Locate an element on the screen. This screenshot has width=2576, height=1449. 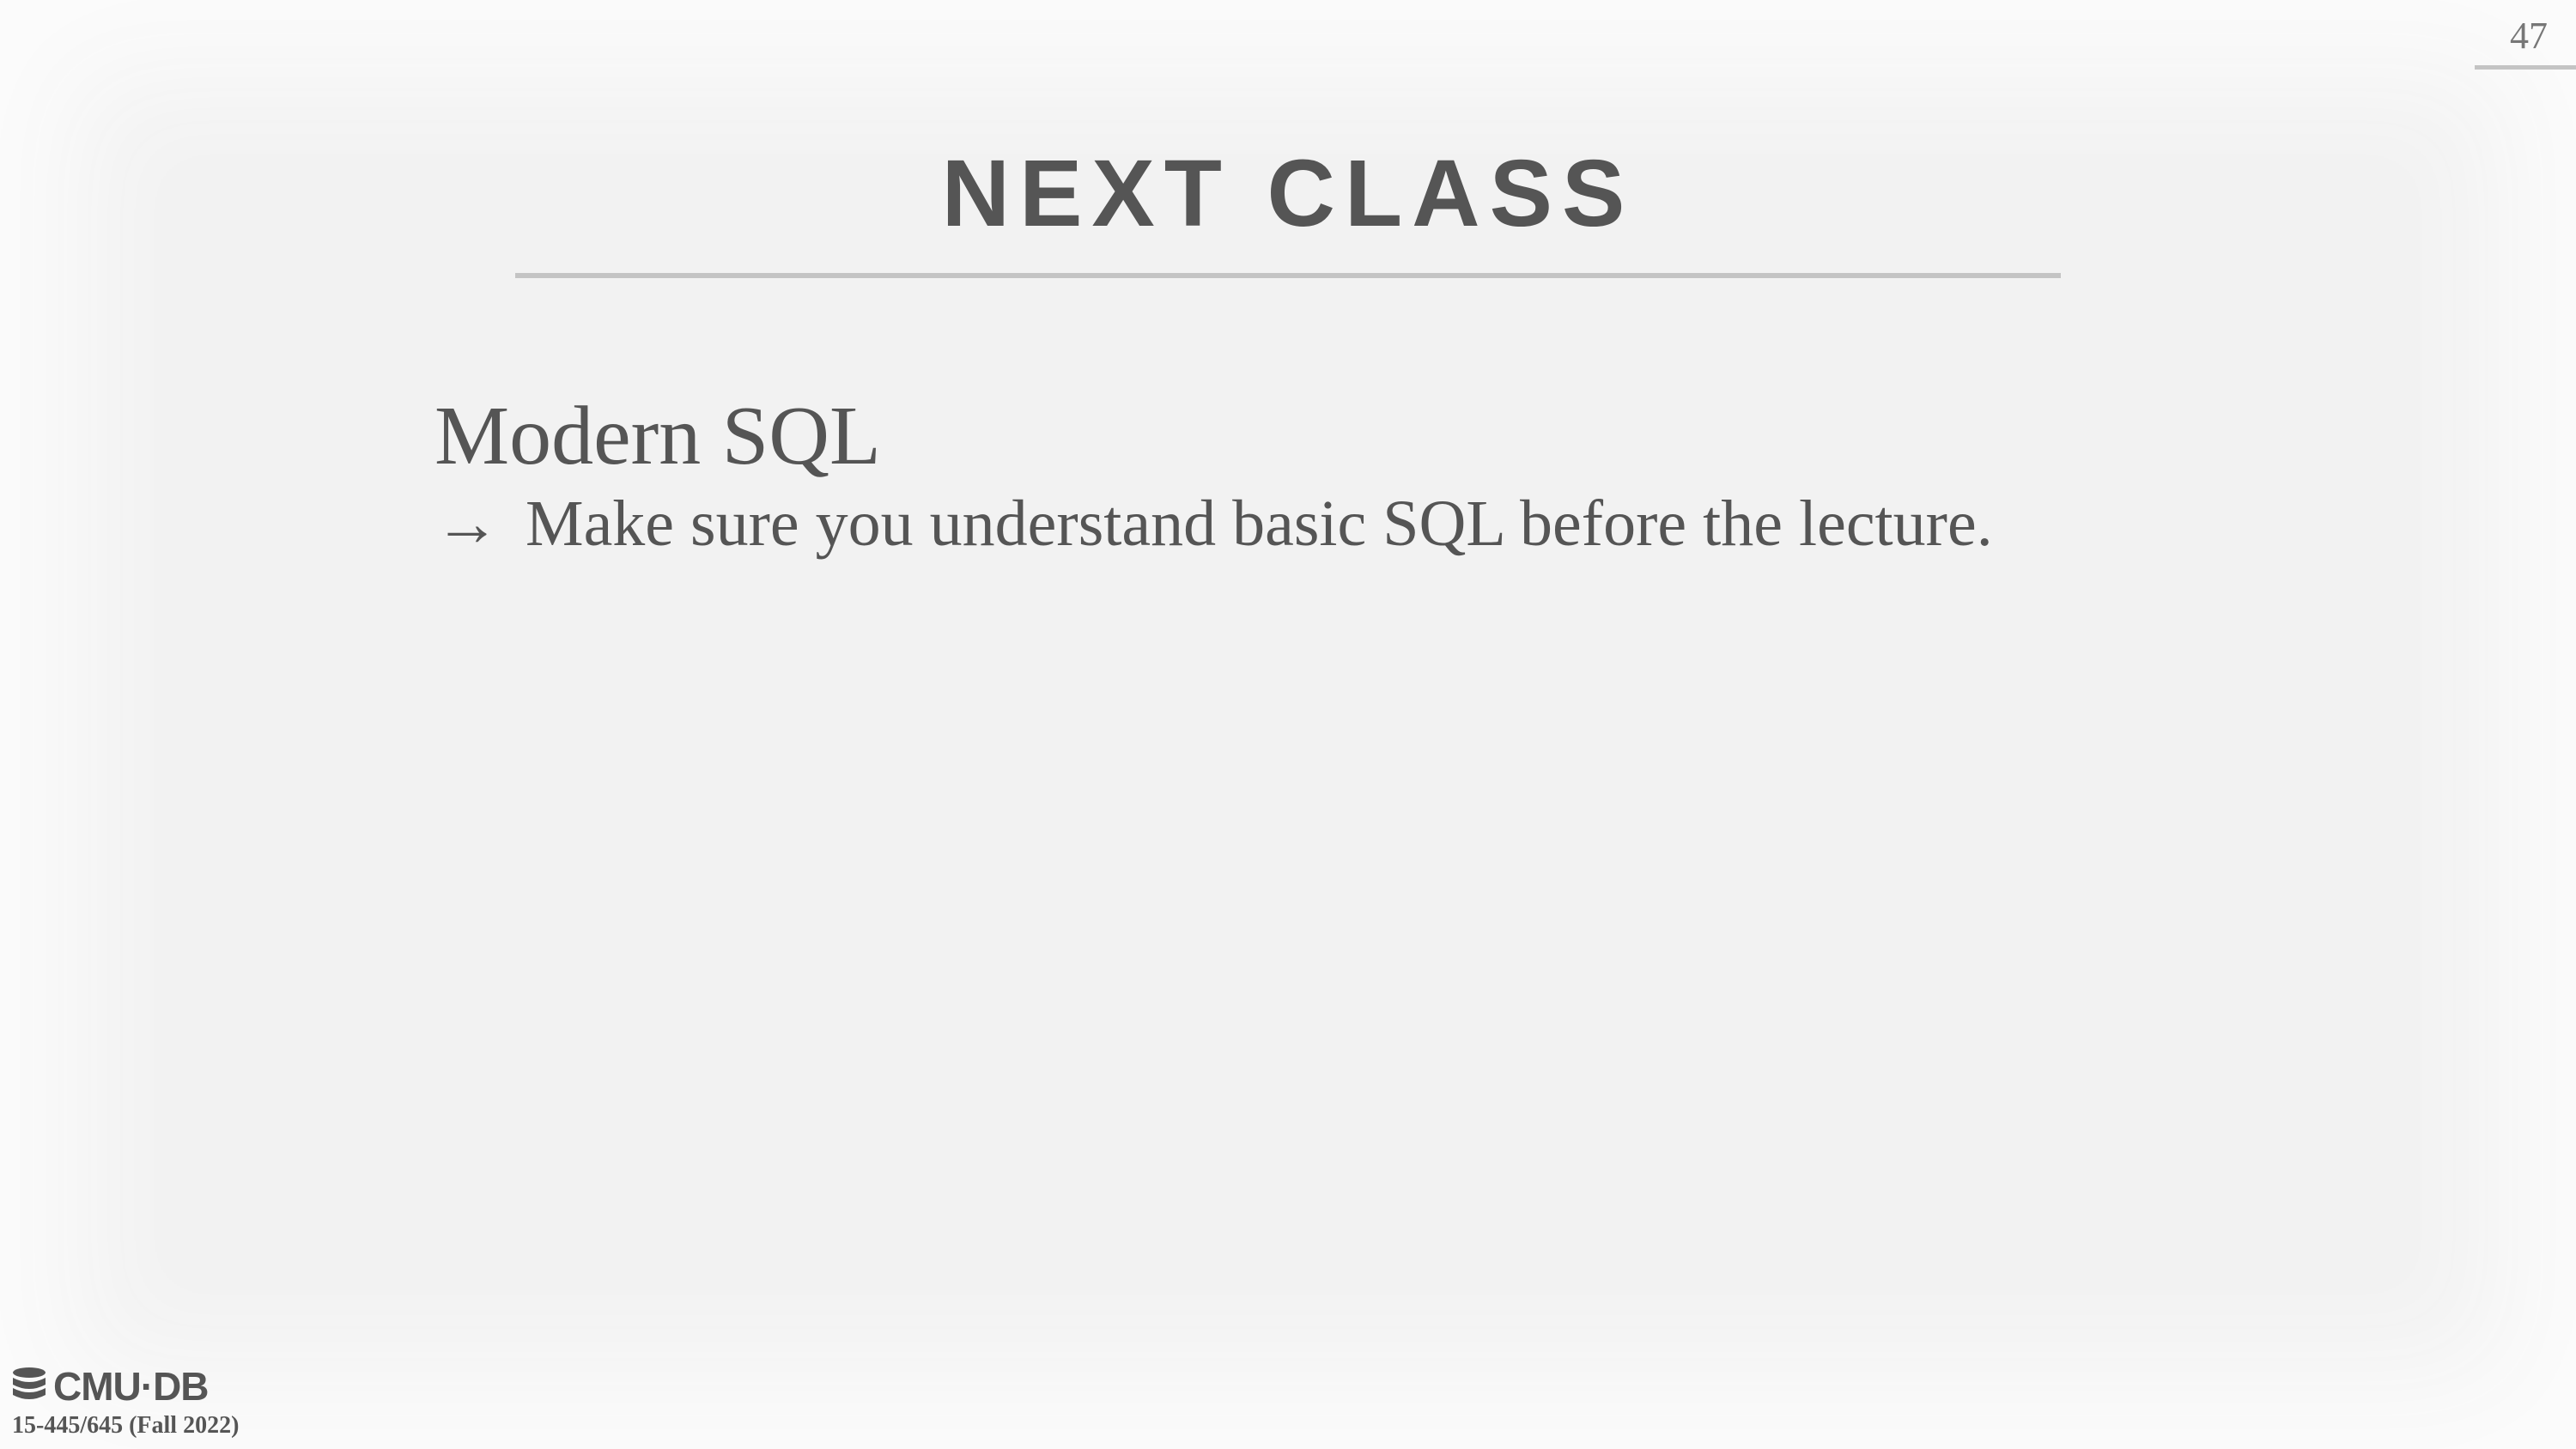
slide-title: NEXT CLASS is located at coordinates (1288, 193).